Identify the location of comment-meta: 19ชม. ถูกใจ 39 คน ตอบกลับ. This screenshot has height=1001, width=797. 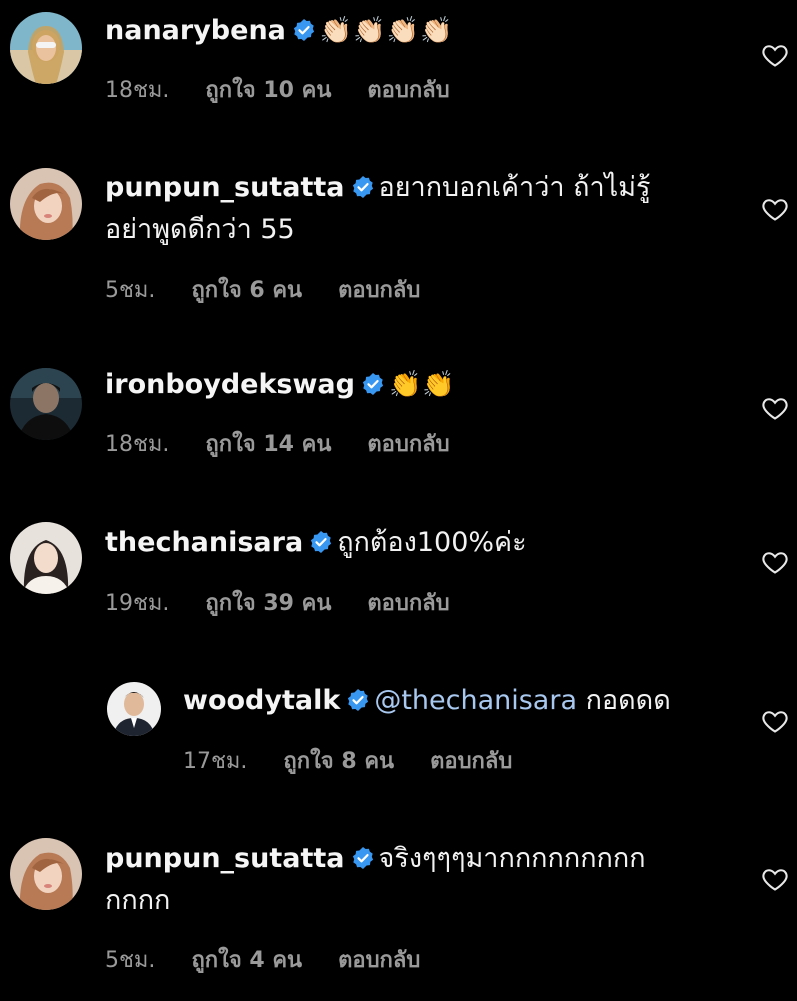
(295, 602).